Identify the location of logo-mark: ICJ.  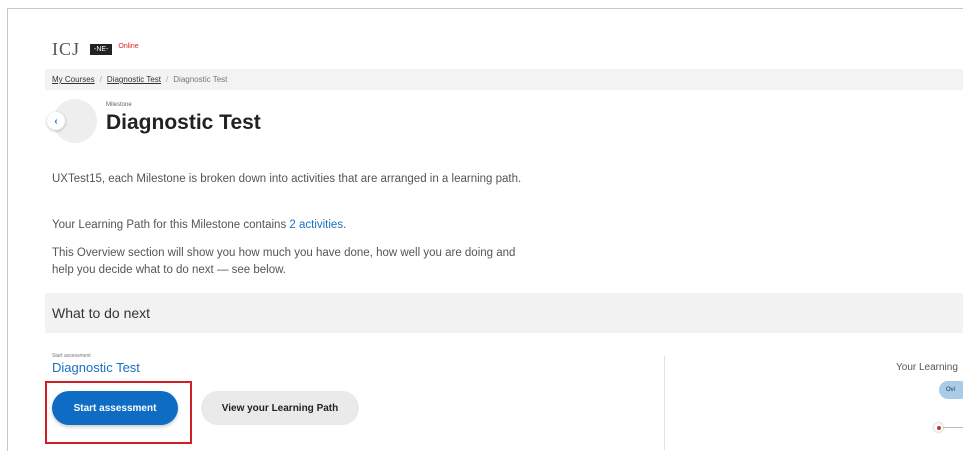
(66, 49).